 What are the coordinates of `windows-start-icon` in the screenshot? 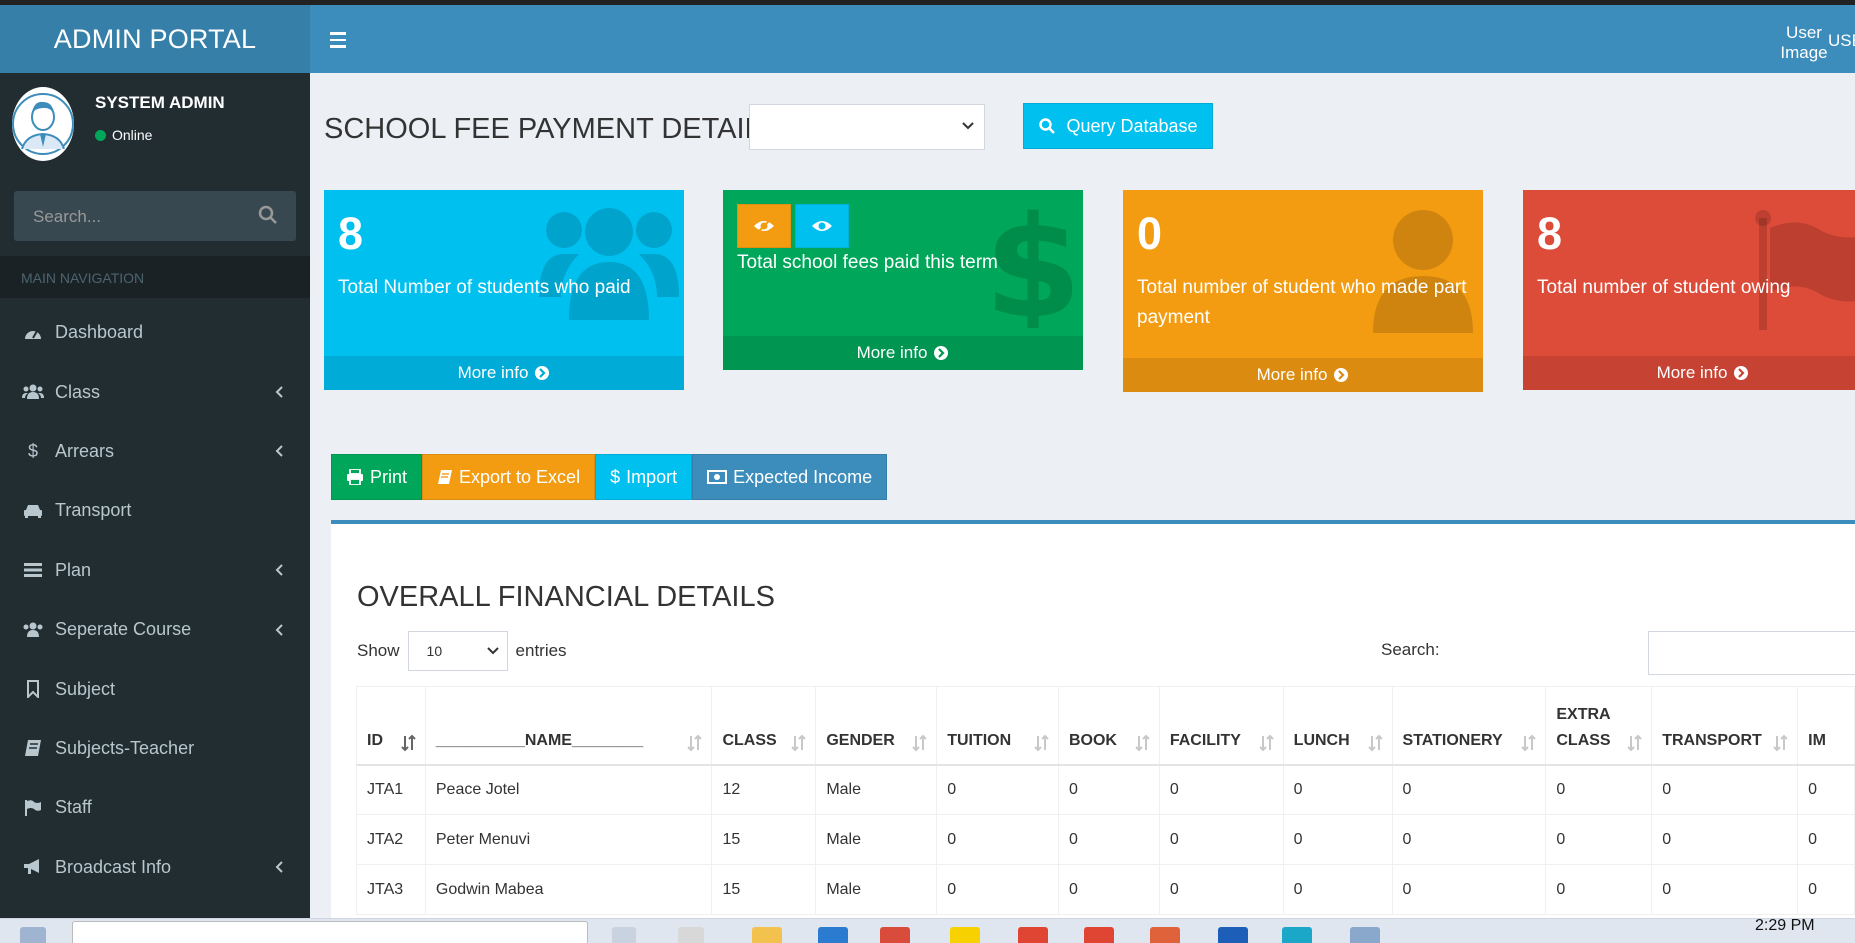 It's located at (33, 935).